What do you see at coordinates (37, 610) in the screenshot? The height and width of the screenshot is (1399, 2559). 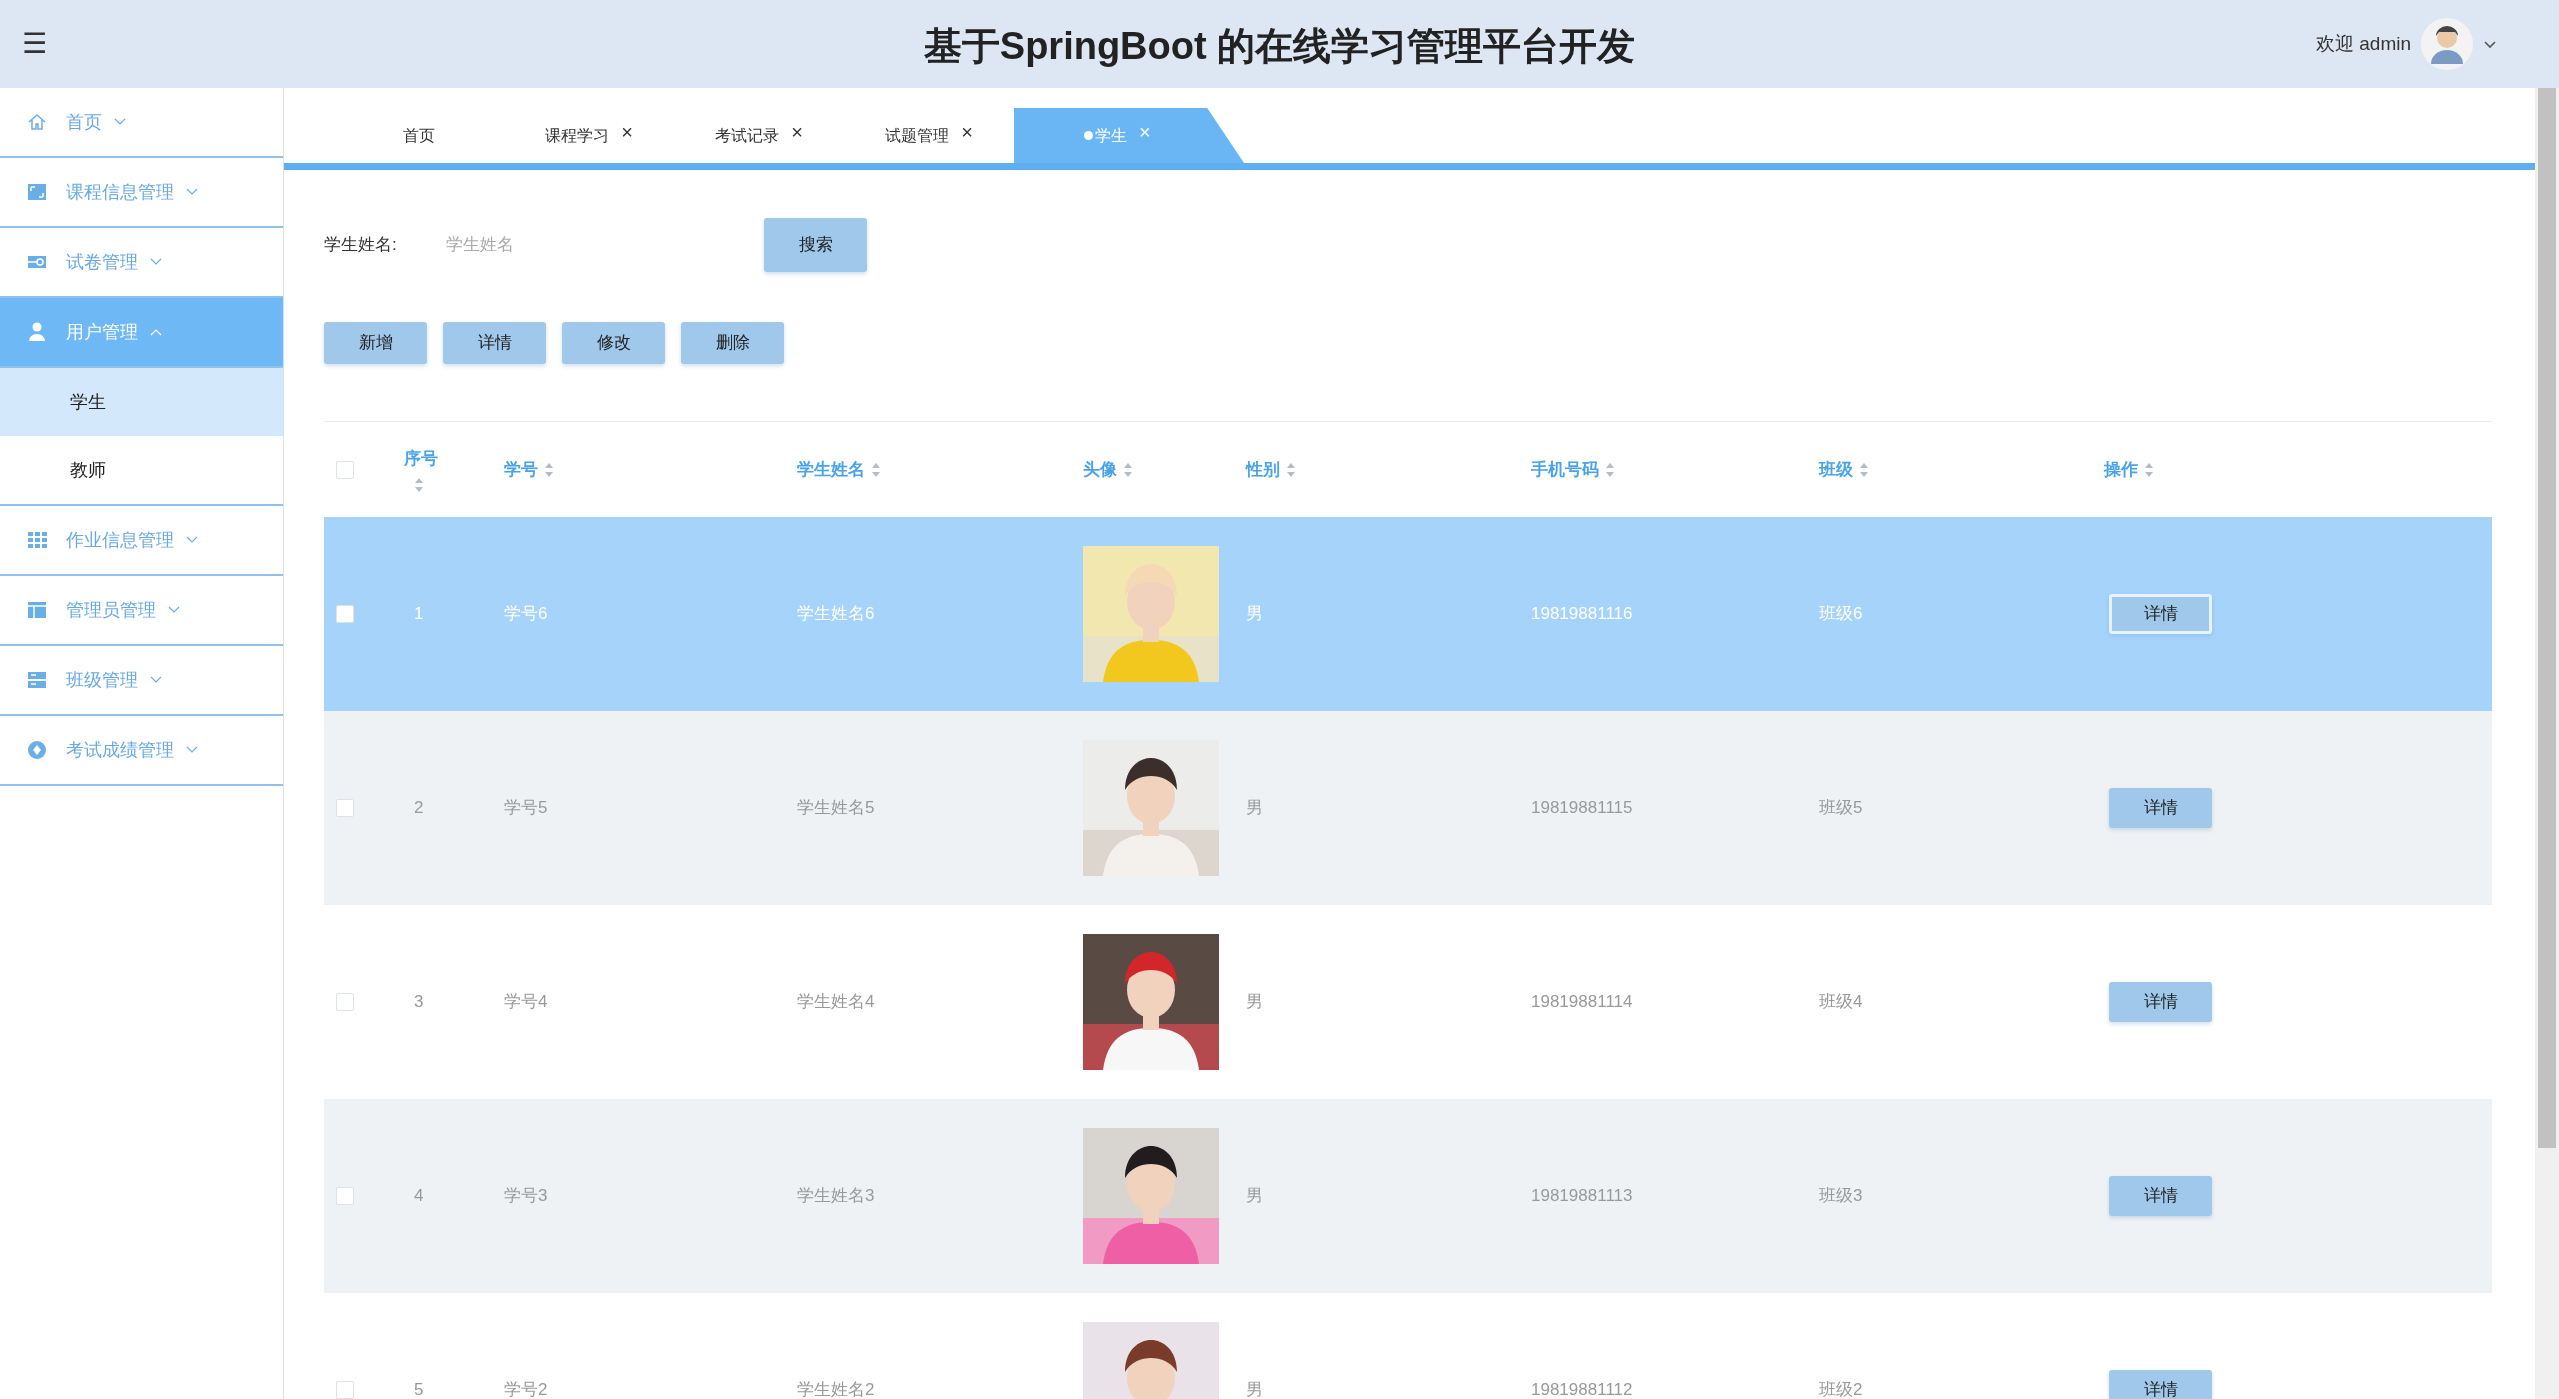 I see `layout-icon` at bounding box center [37, 610].